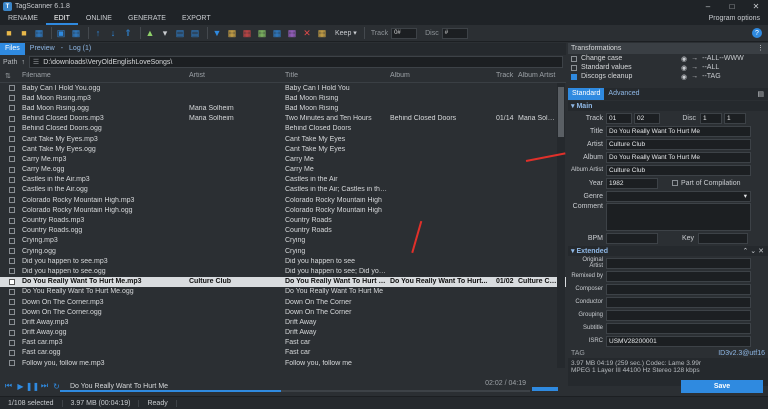 Image resolution: width=768 pixels, height=409 pixels. What do you see at coordinates (678, 144) in the screenshot?
I see `artist-field: Culture Club` at bounding box center [678, 144].